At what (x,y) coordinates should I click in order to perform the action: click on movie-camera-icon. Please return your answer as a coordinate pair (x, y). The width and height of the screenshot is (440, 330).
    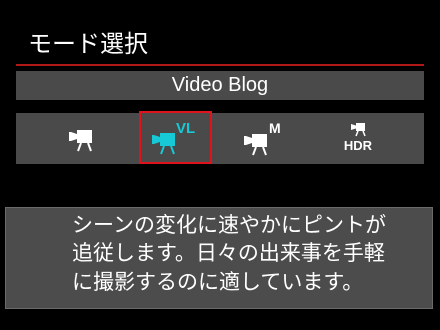
    Looking at the image, I should click on (80, 140).